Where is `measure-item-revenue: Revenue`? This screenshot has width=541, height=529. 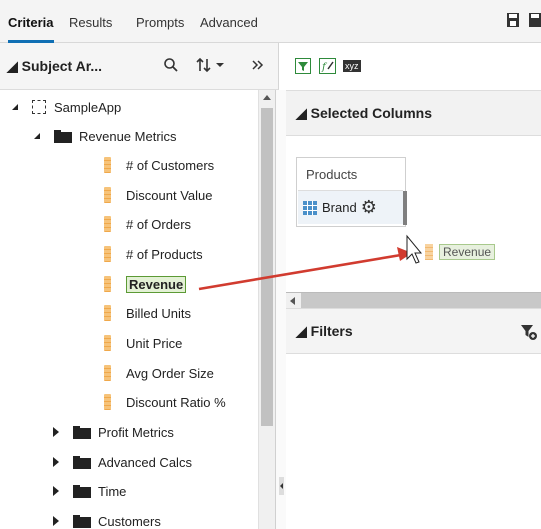
measure-item-revenue: Revenue is located at coordinates (145, 284).